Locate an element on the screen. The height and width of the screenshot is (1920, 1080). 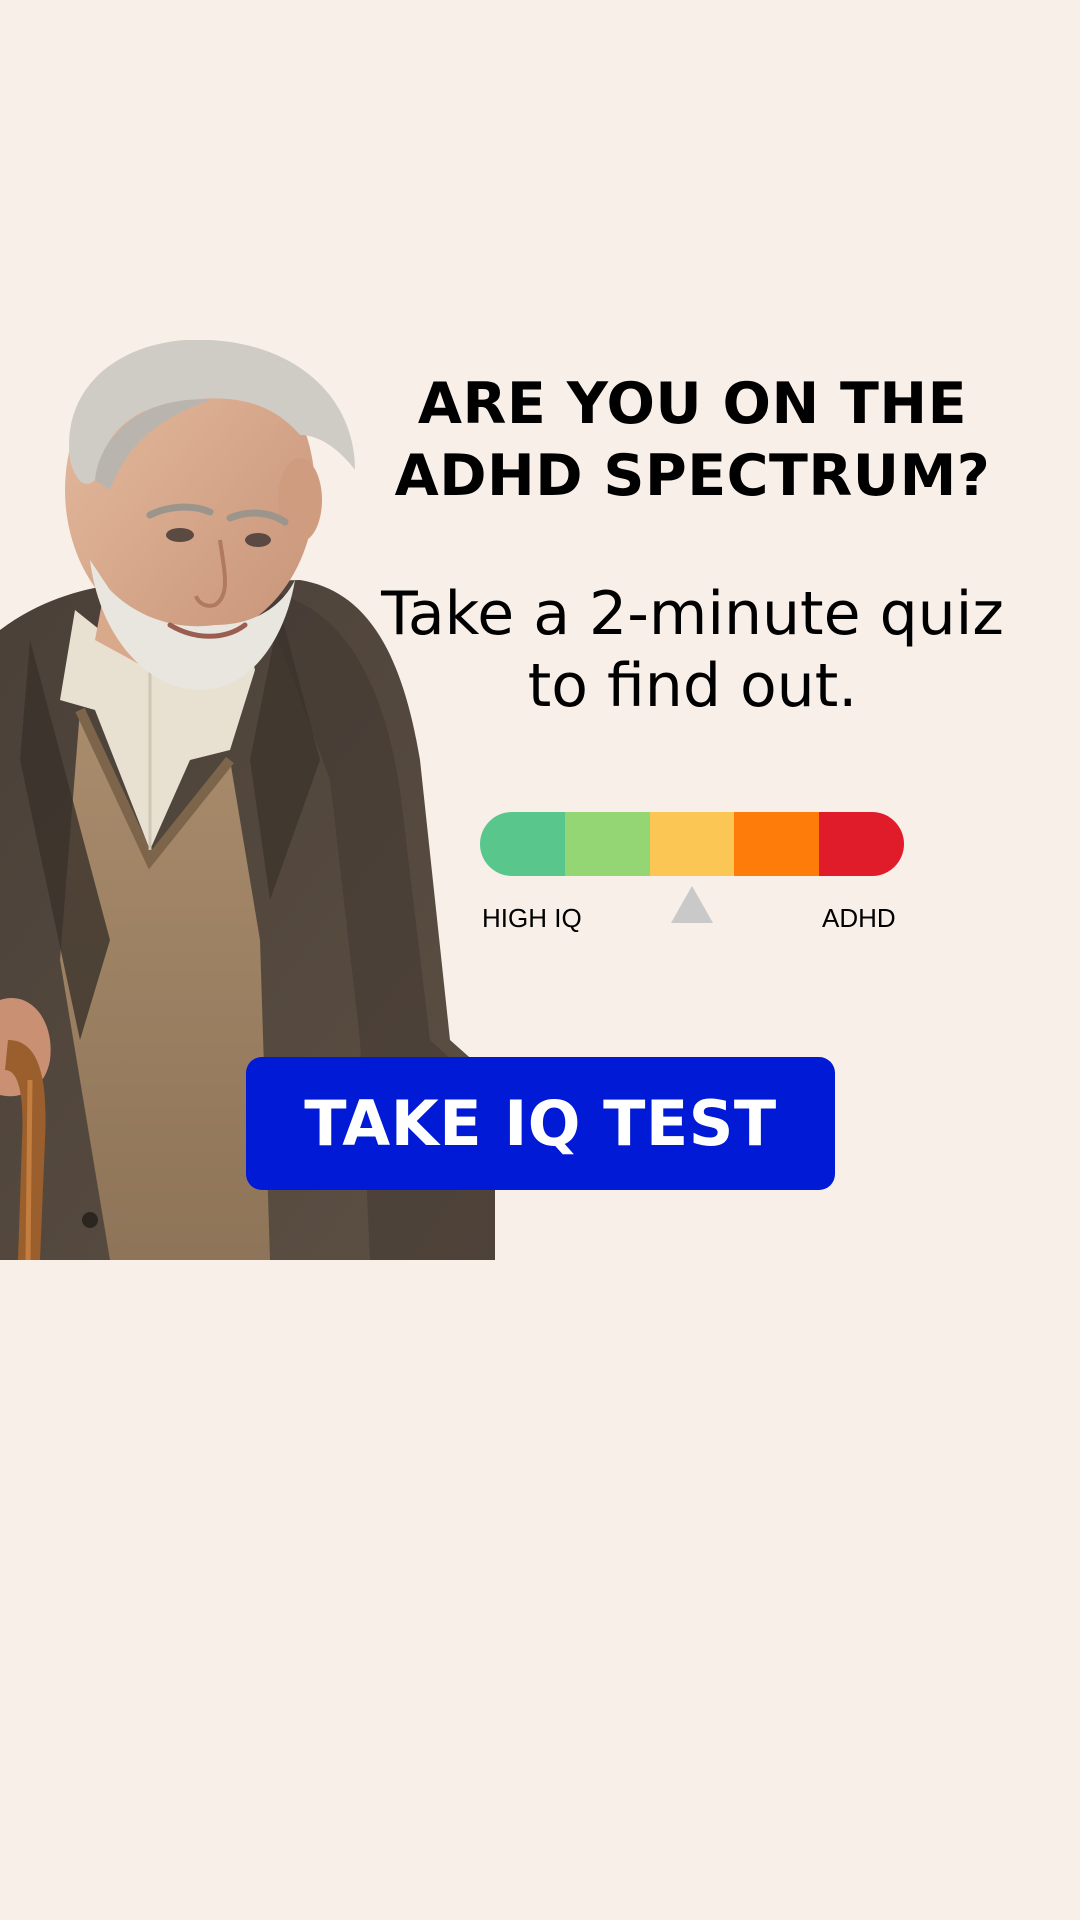
subheadline-line-1: Take a 2-minute quiz is located at coordinates (692, 614).